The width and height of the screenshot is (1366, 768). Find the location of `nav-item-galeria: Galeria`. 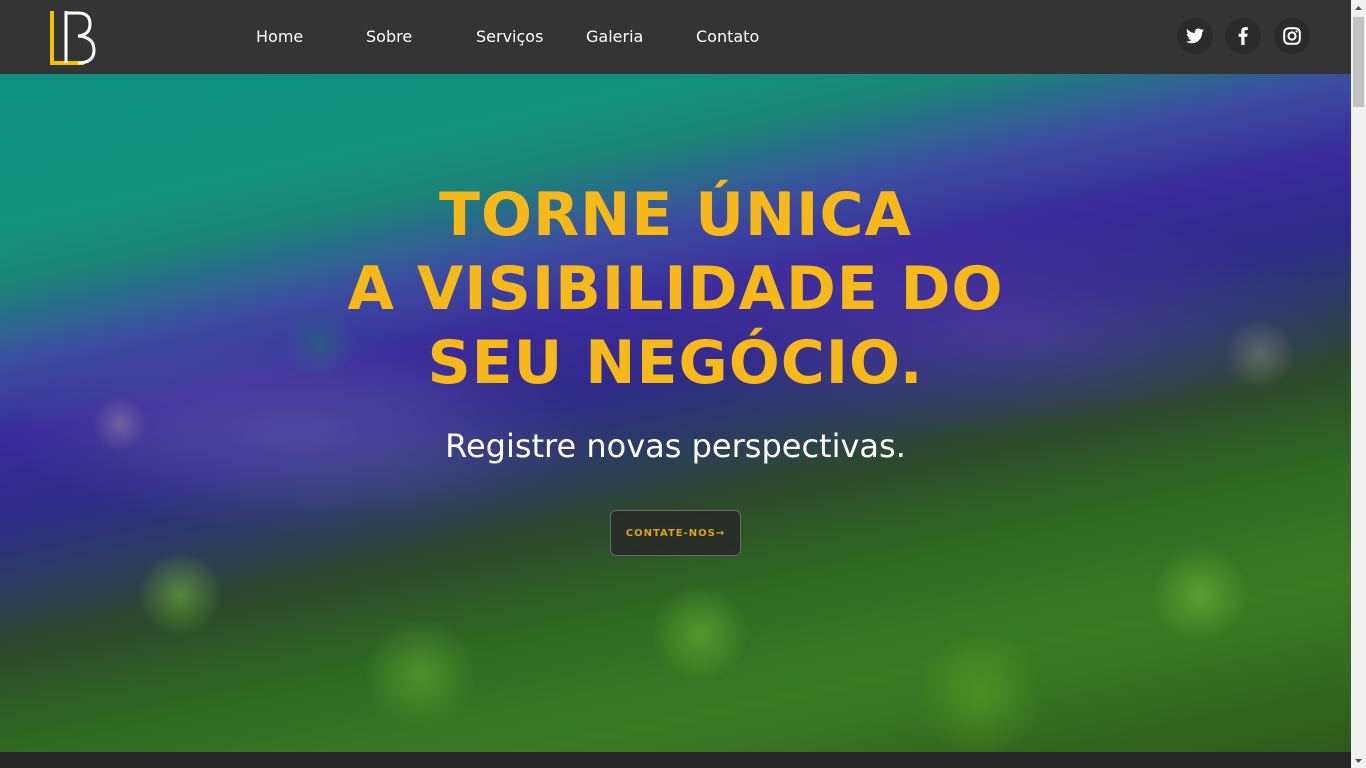

nav-item-galeria: Galeria is located at coordinates (614, 37).